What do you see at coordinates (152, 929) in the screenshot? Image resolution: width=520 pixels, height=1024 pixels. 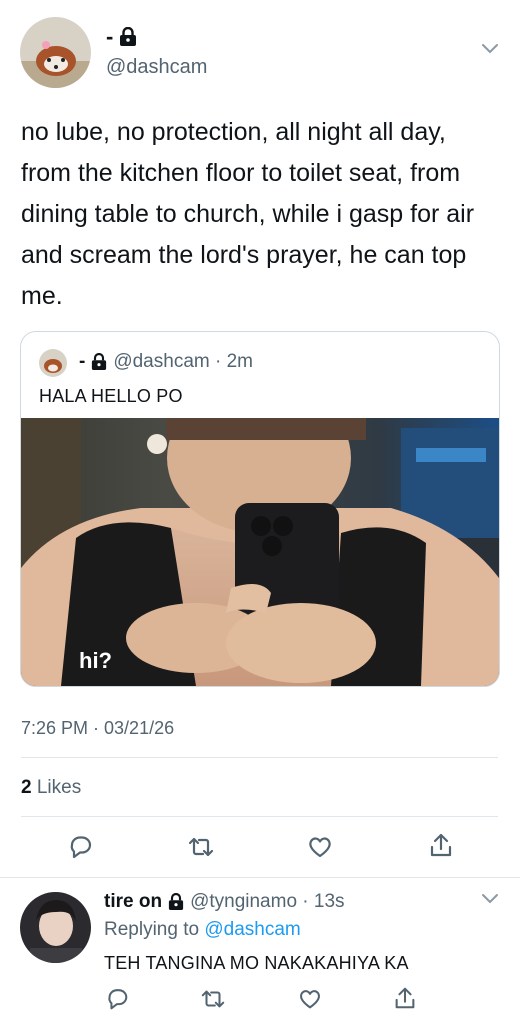 I see `replying-to-label: Replying to` at bounding box center [152, 929].